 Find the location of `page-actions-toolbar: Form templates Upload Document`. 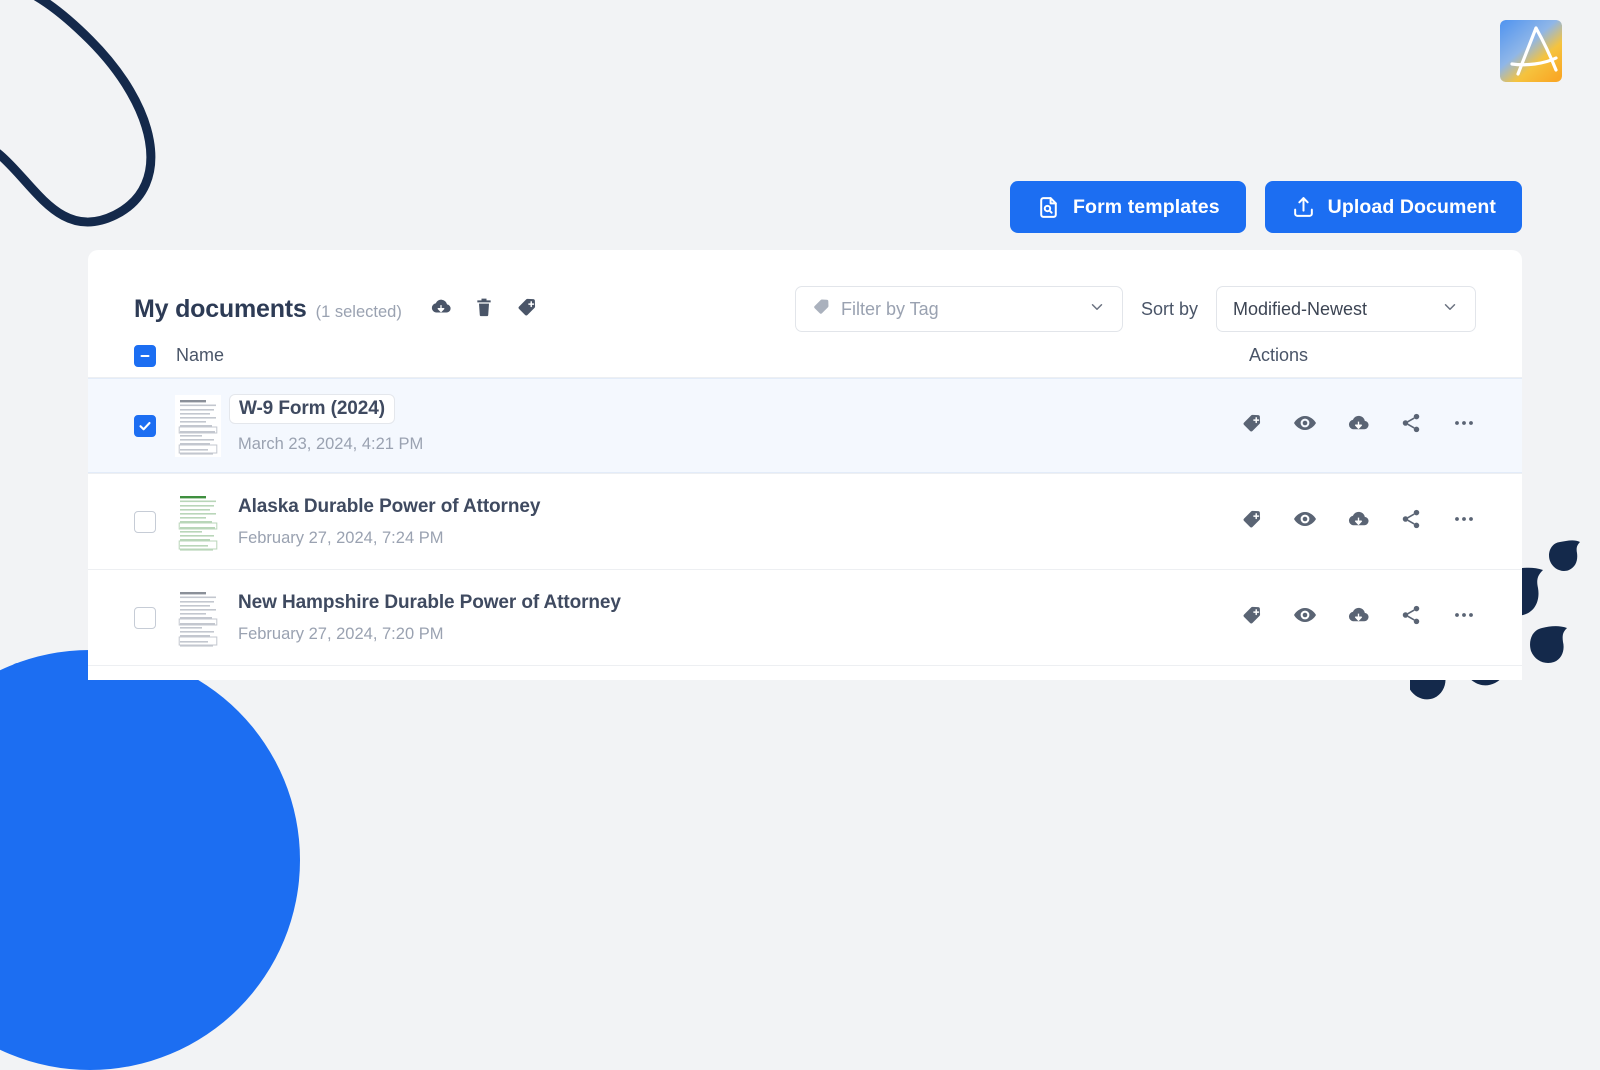

page-actions-toolbar: Form templates Upload Document is located at coordinates (1266, 207).